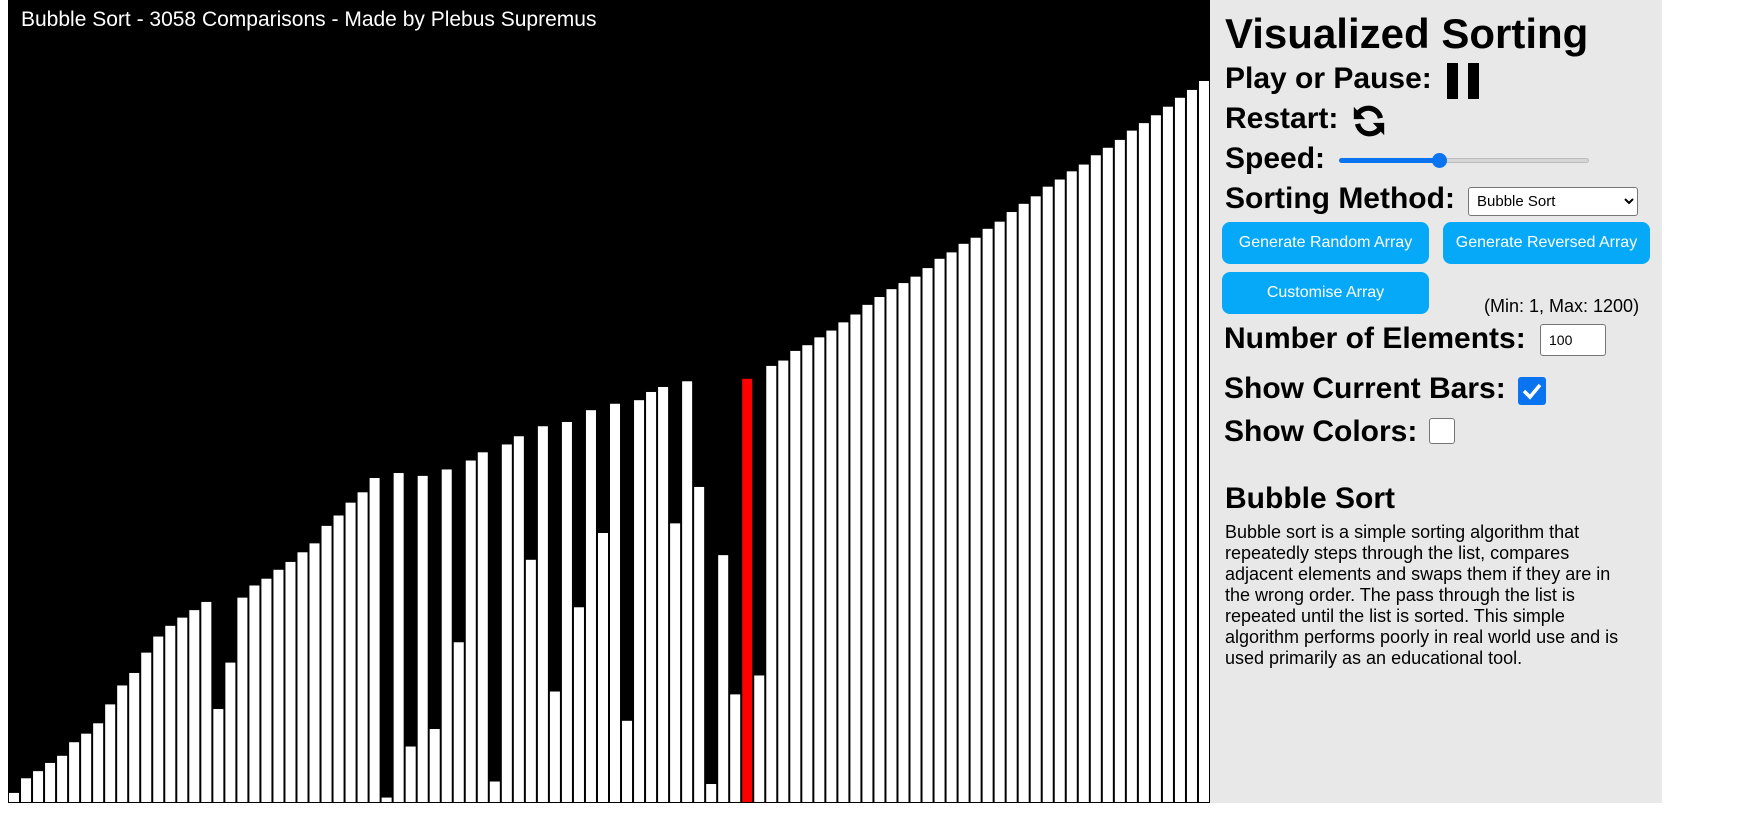  I want to click on show-colors-checkbox, so click(1442, 431).